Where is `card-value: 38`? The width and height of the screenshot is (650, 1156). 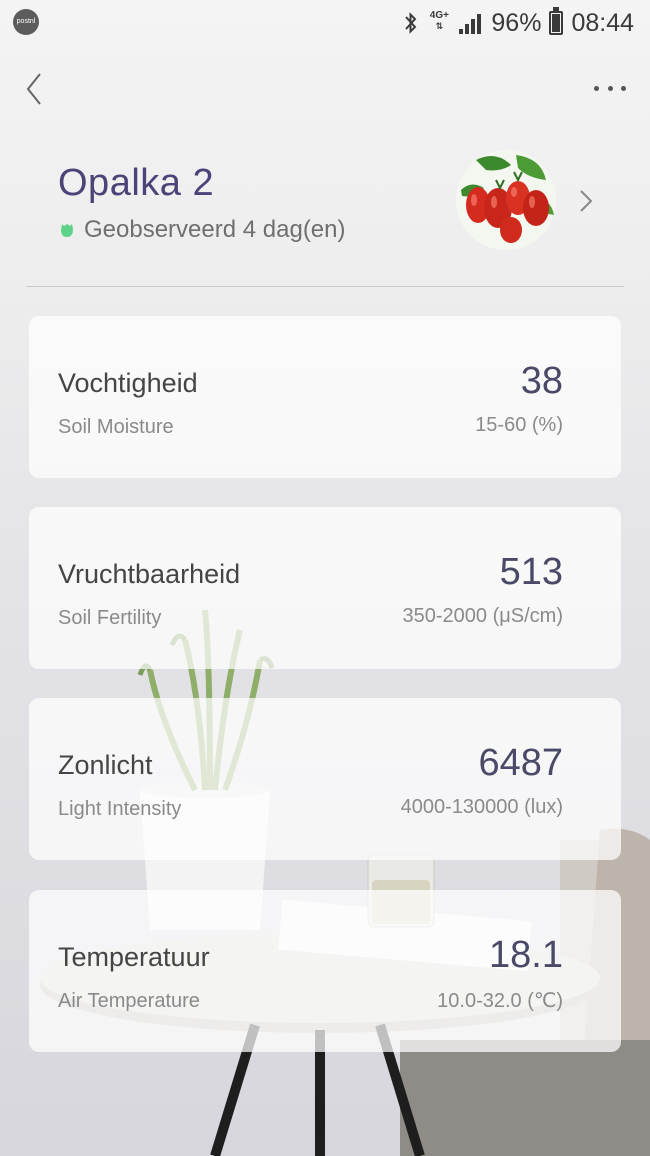 card-value: 38 is located at coordinates (541, 381).